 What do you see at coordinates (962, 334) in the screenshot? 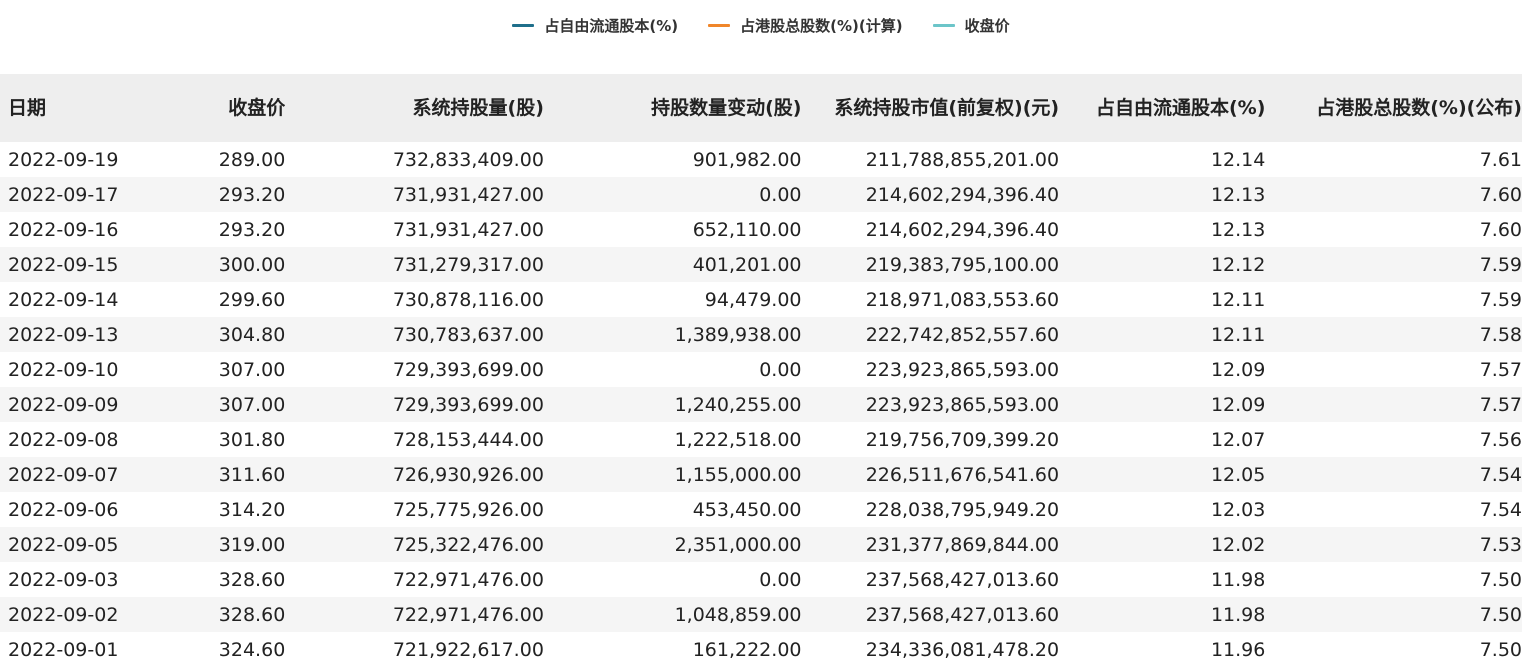
I see `cell-market-value: 222,742,852,557.60` at bounding box center [962, 334].